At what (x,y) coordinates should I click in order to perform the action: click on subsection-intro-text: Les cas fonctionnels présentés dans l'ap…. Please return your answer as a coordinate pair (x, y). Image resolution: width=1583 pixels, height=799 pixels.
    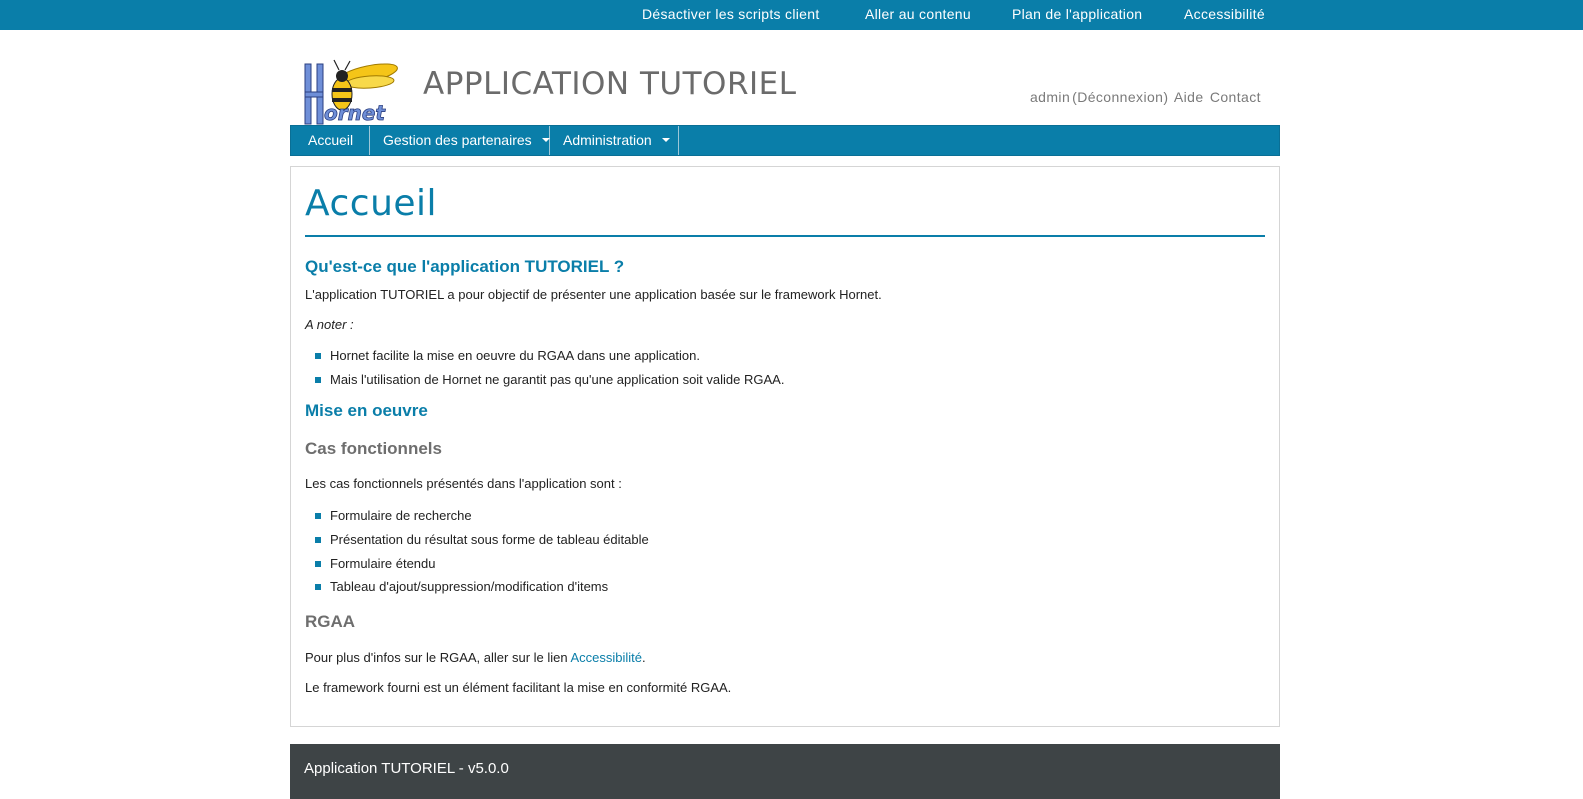
    Looking at the image, I should click on (463, 483).